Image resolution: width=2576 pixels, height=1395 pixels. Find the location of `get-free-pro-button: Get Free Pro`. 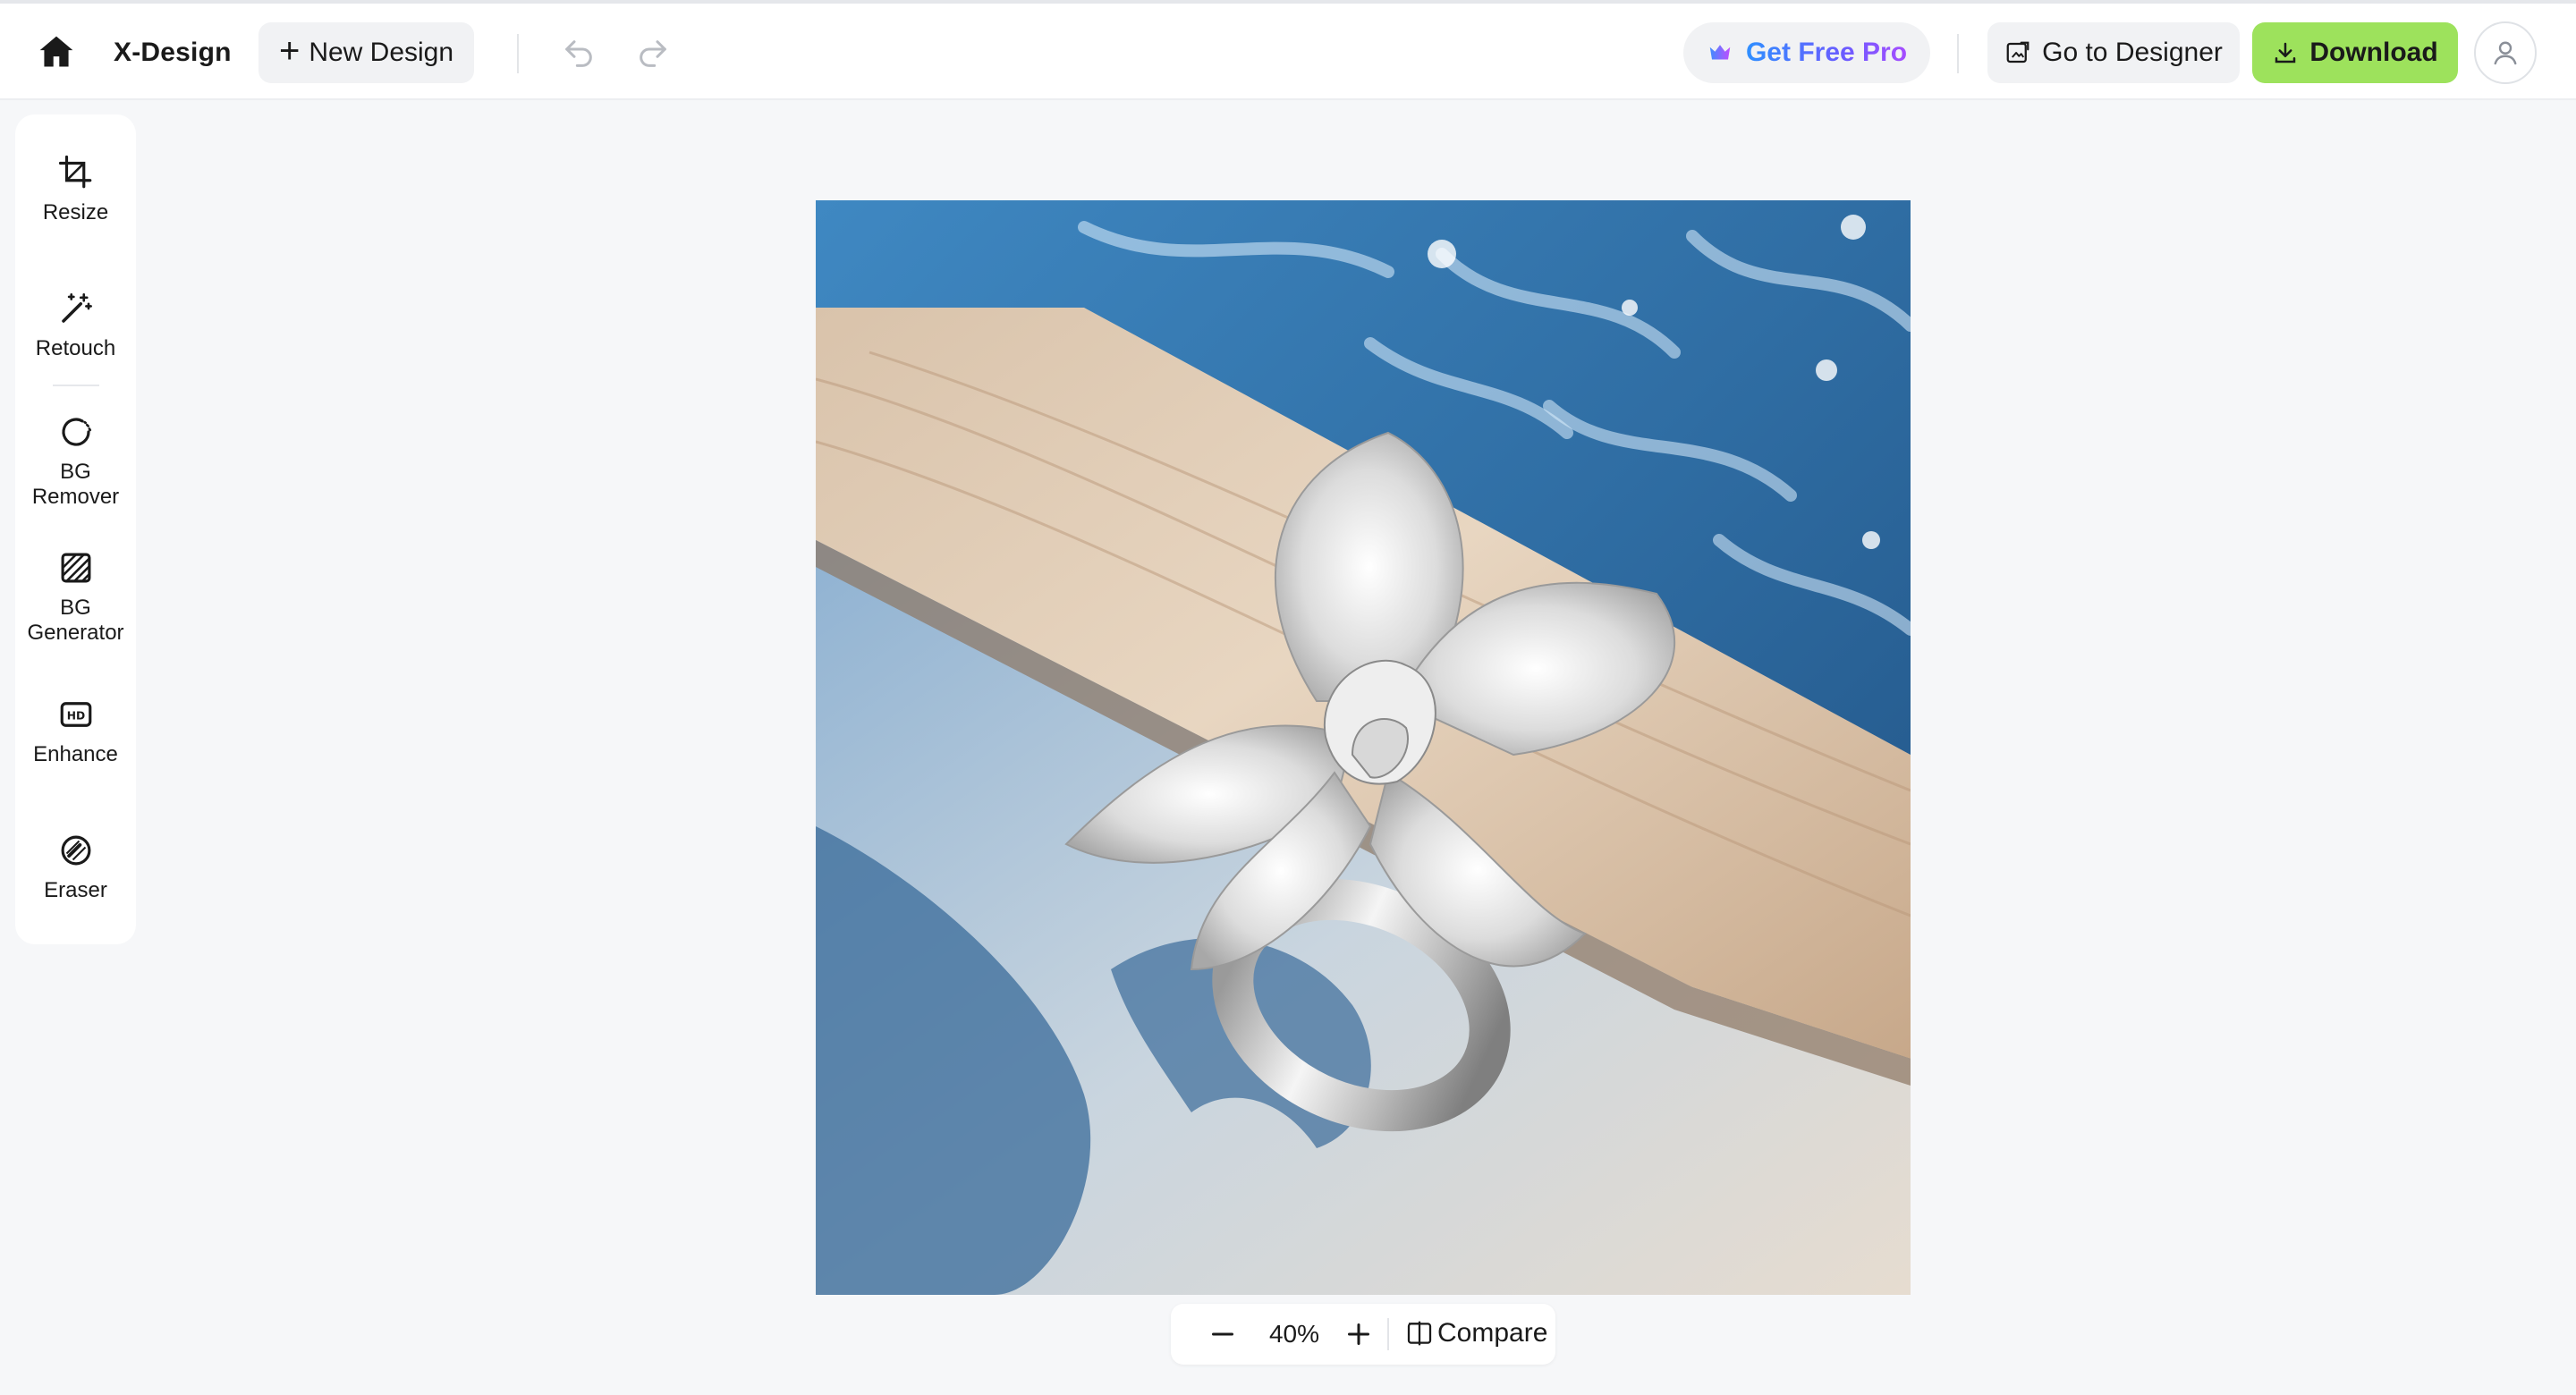

get-free-pro-button: Get Free Pro is located at coordinates (1806, 52).